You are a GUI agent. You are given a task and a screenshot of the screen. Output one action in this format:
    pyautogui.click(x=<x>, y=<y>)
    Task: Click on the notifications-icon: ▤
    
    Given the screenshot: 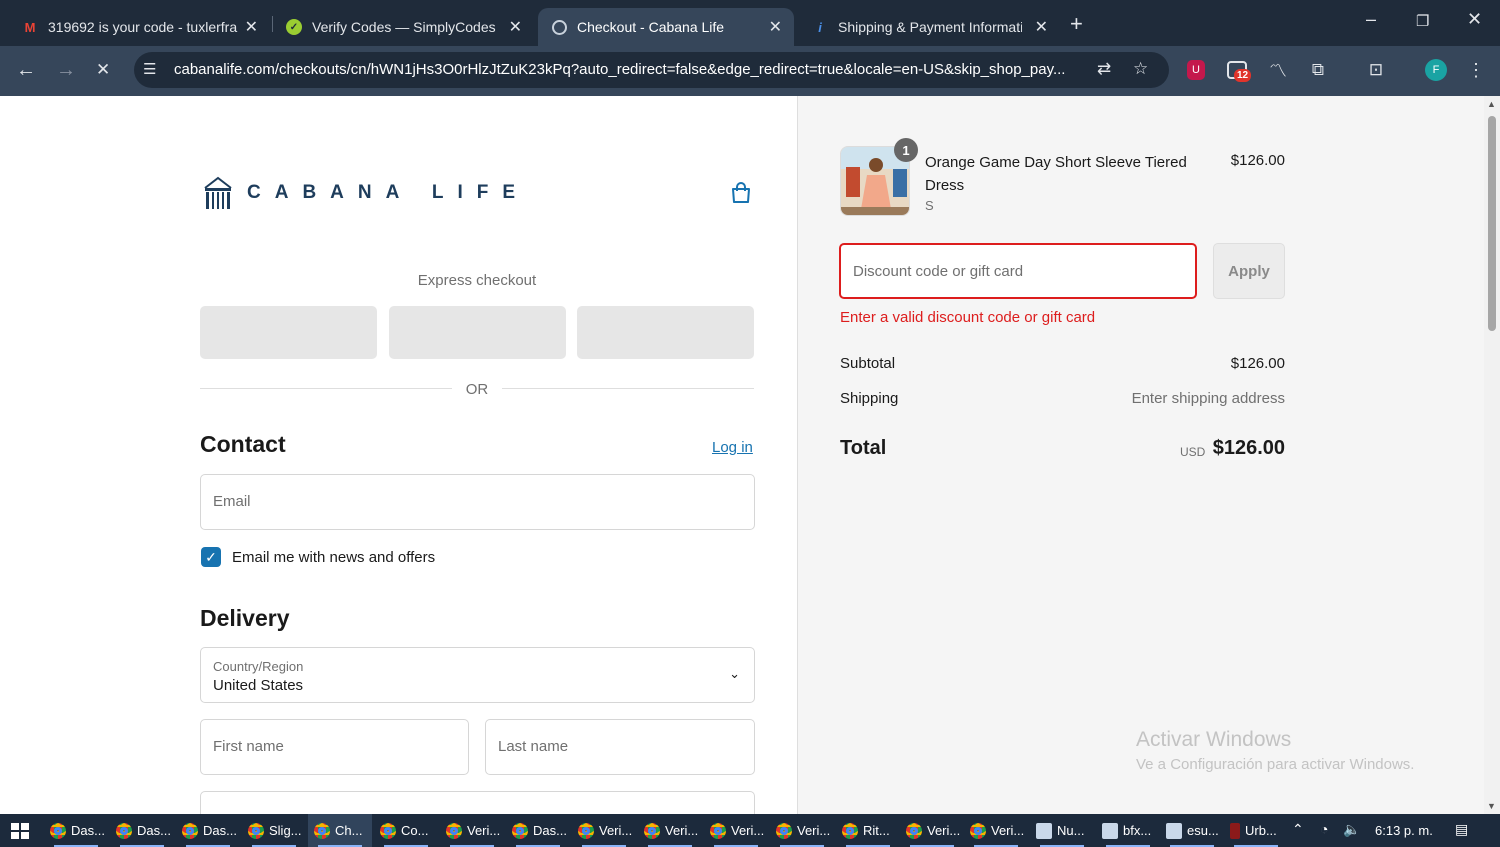 What is the action you would take?
    pyautogui.click(x=1461, y=829)
    